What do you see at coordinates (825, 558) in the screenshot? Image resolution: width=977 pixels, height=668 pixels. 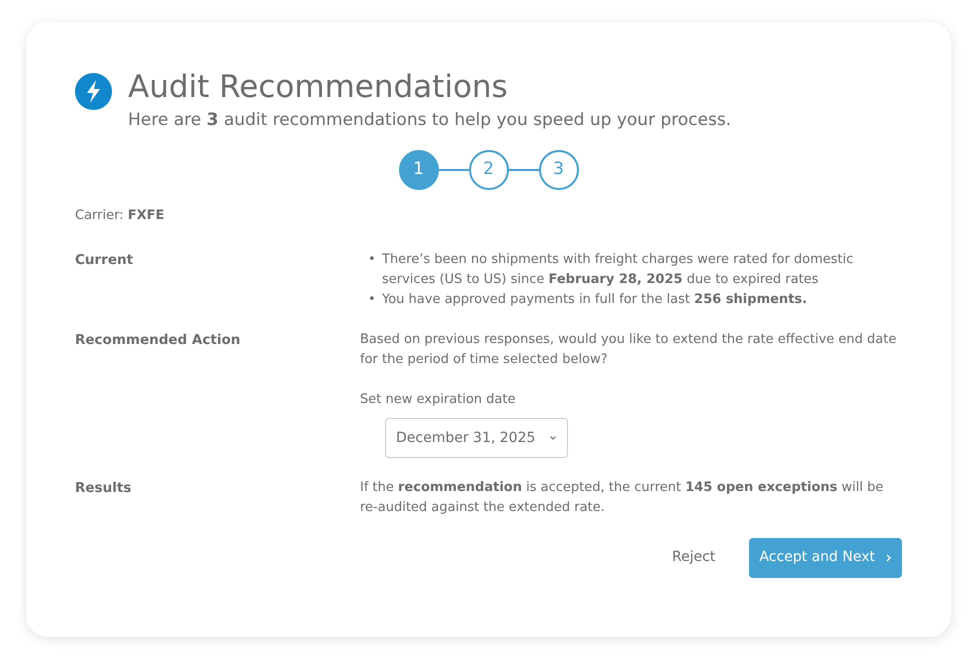 I see `accept-and-next-button: Accept and Next` at bounding box center [825, 558].